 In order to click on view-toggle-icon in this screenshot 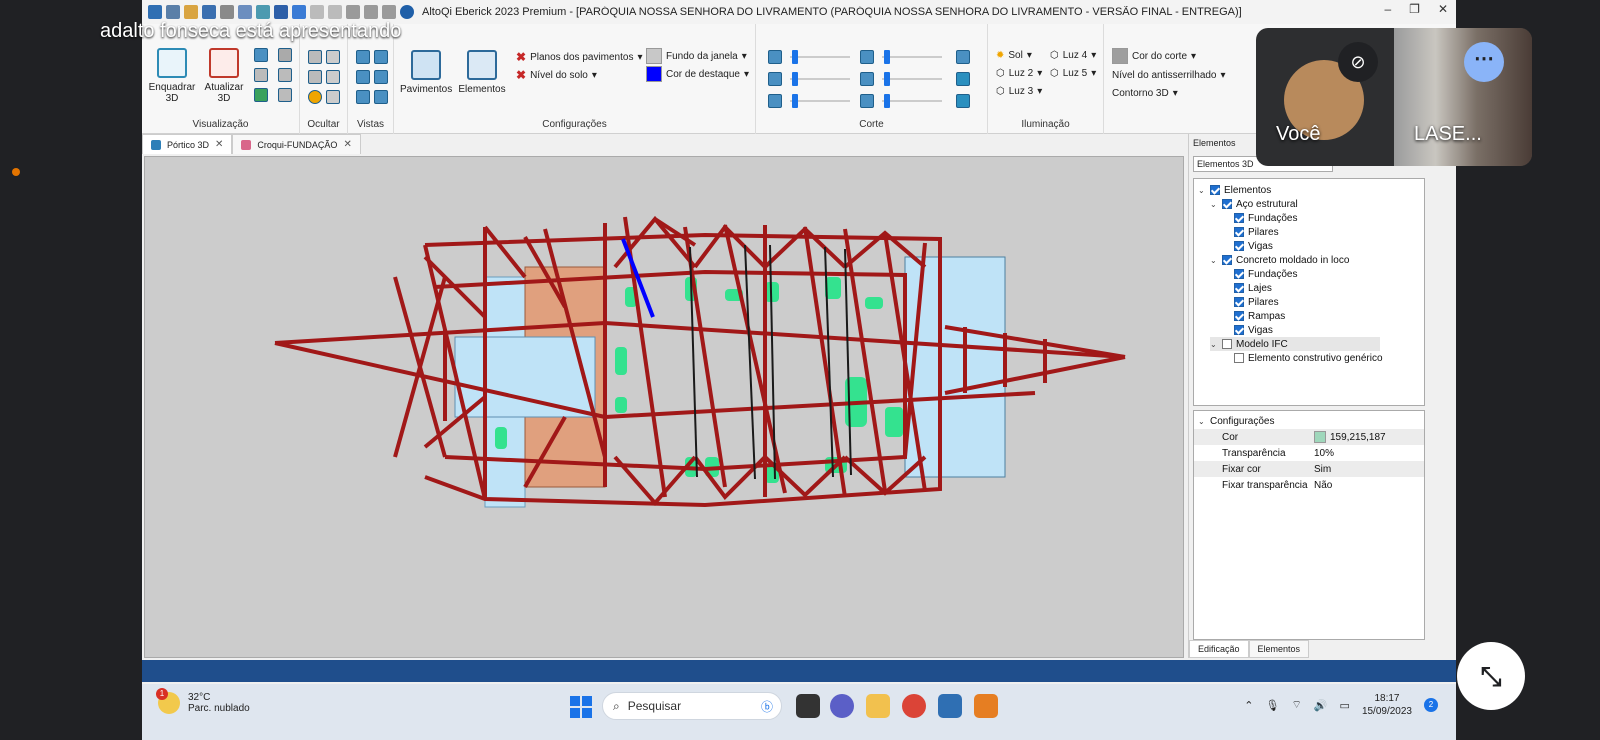, I will do `click(261, 55)`.